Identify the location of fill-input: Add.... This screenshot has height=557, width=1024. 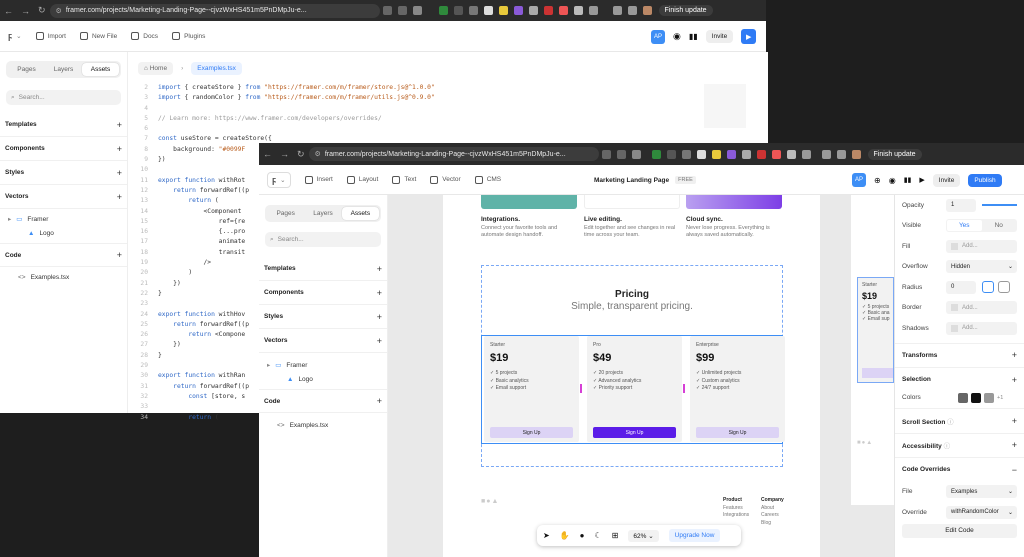
(981, 246).